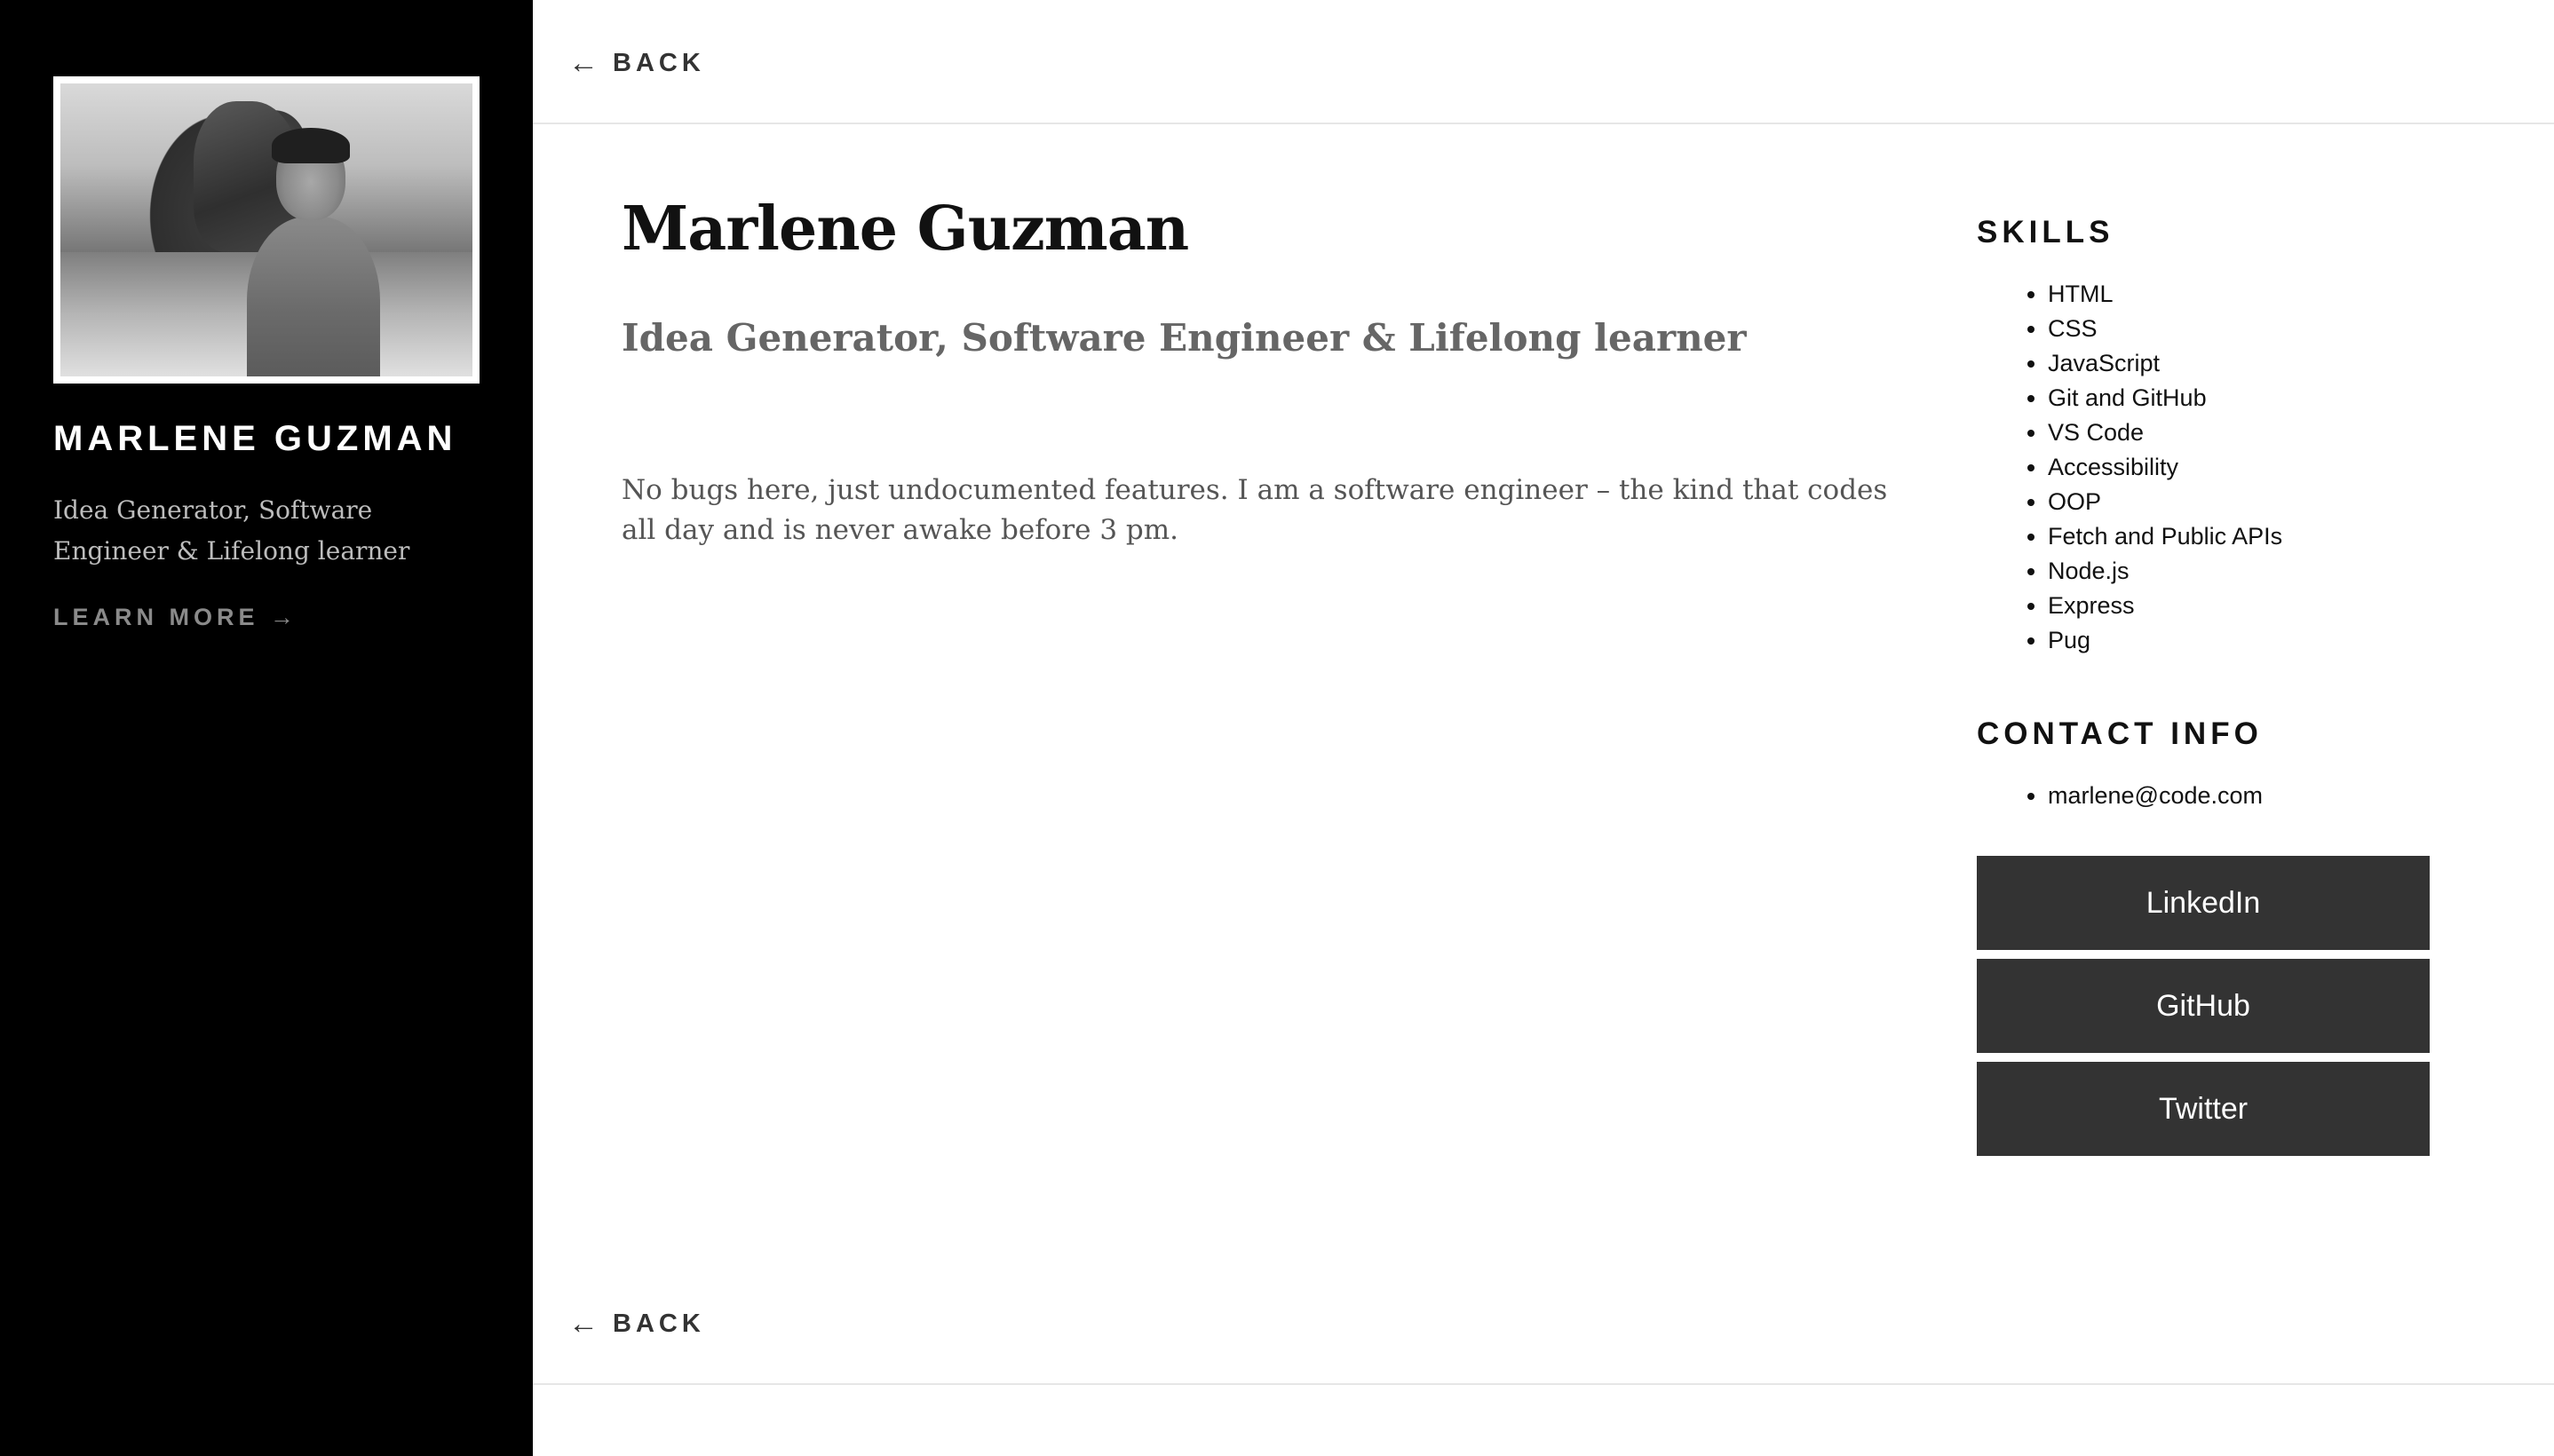  What do you see at coordinates (1543, 62) in the screenshot?
I see `top-nav: ← BACK` at bounding box center [1543, 62].